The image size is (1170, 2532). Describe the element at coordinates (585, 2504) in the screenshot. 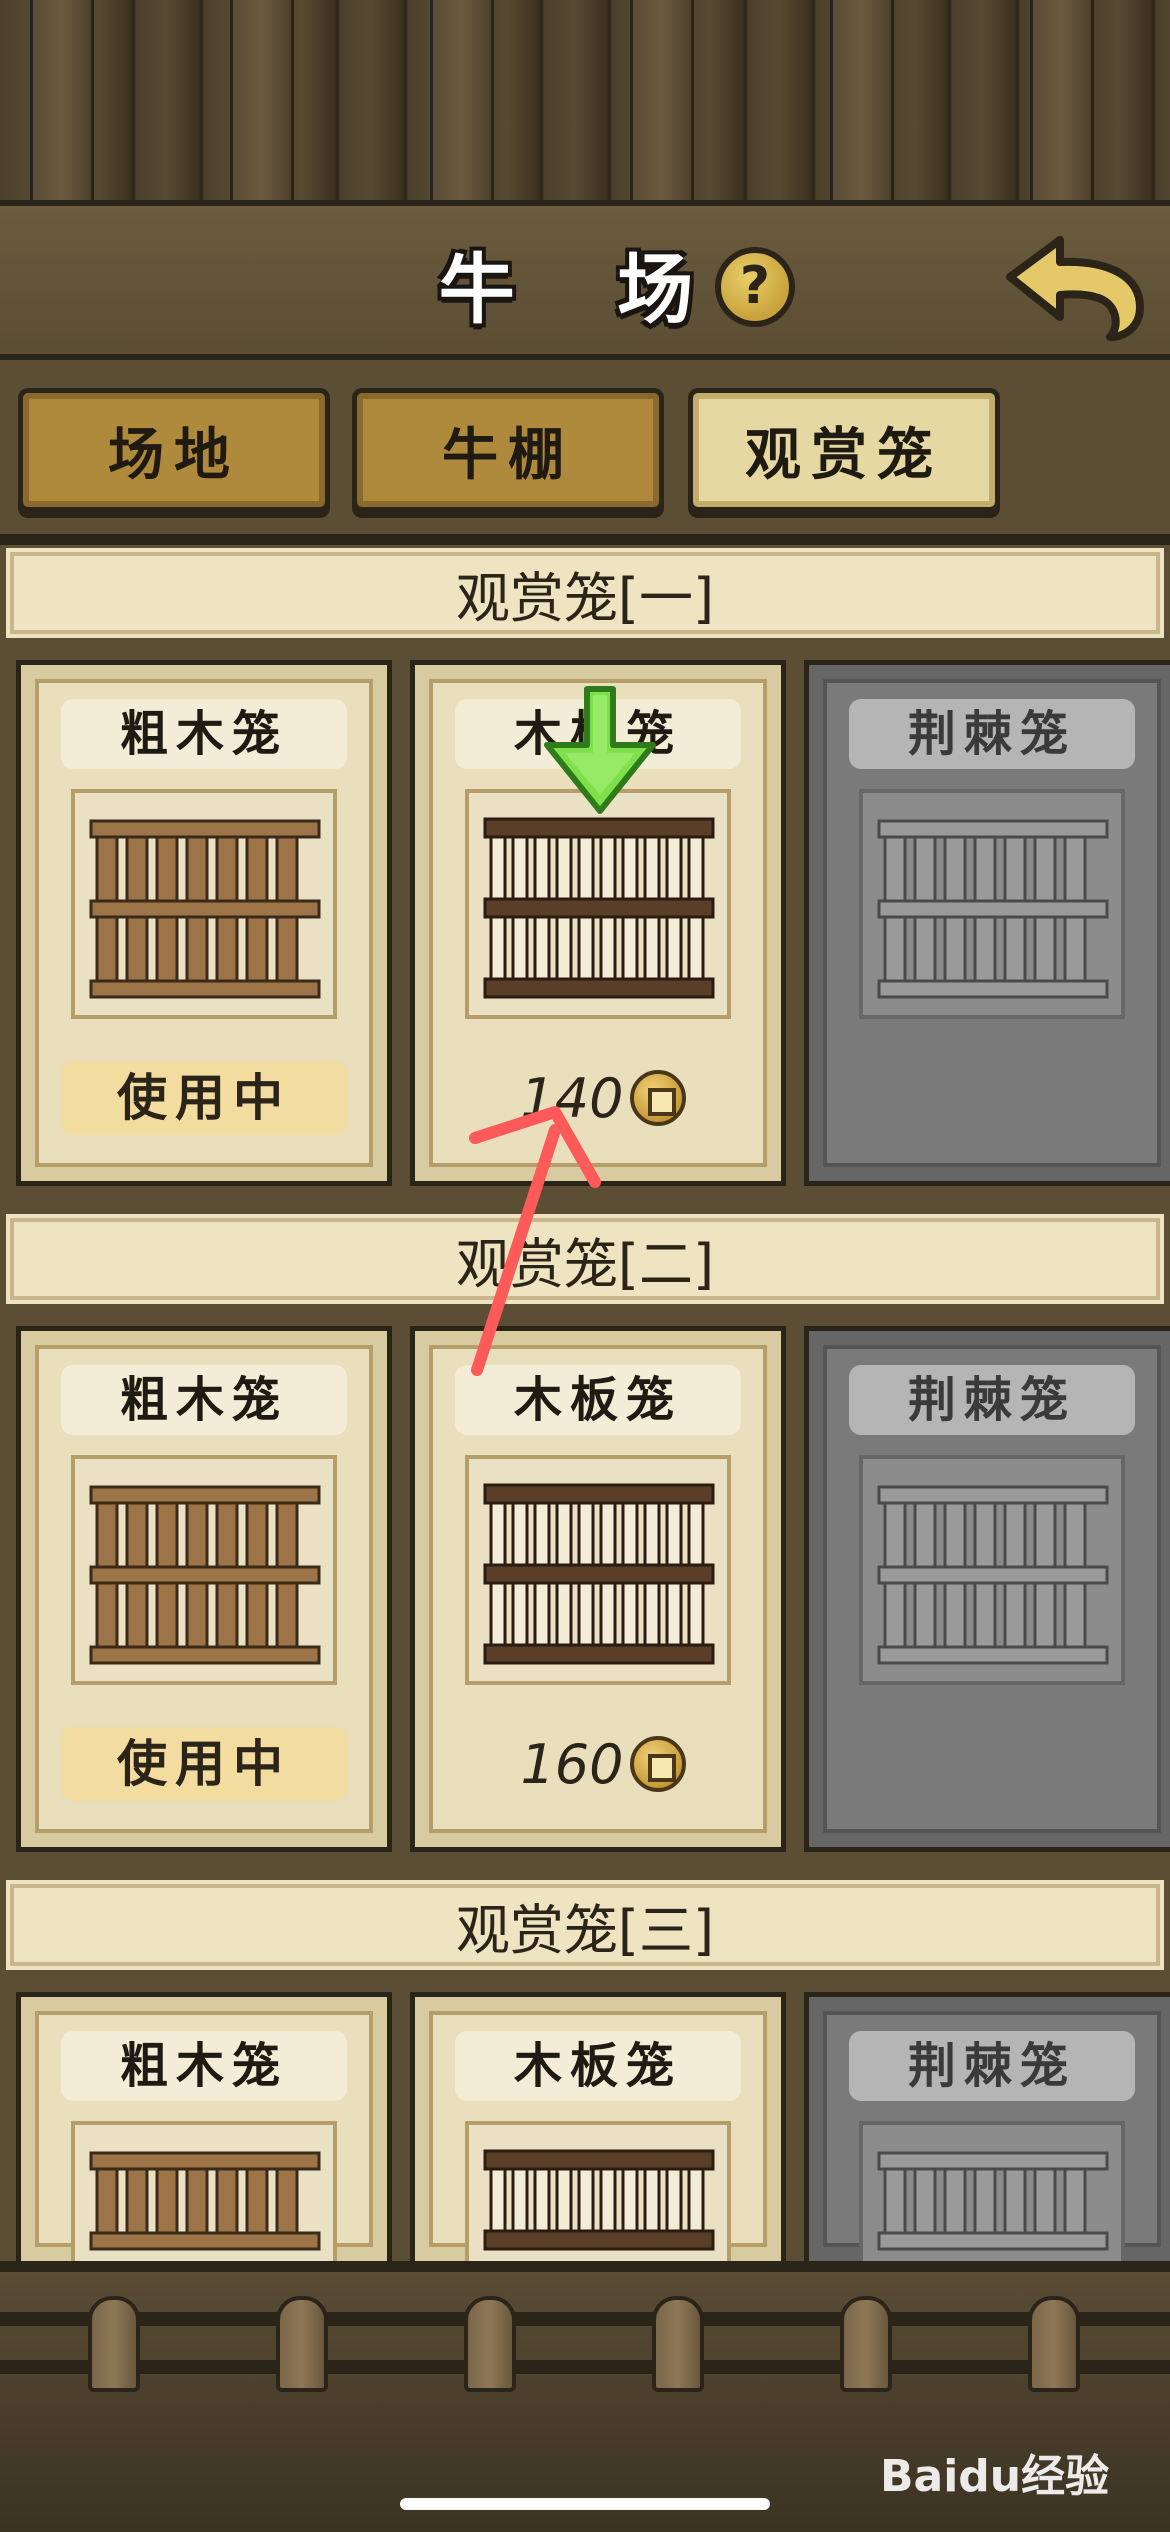

I see `home-indicator` at that location.